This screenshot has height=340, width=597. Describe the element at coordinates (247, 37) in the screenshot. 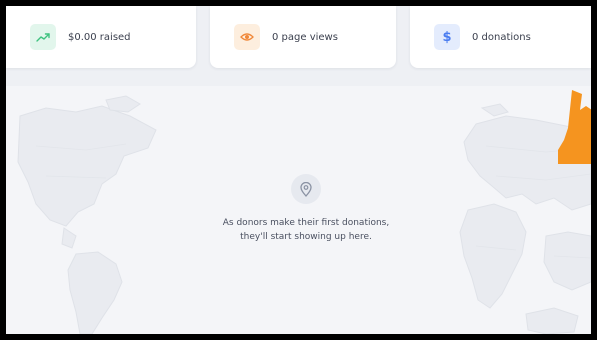

I see `eye-icon` at that location.